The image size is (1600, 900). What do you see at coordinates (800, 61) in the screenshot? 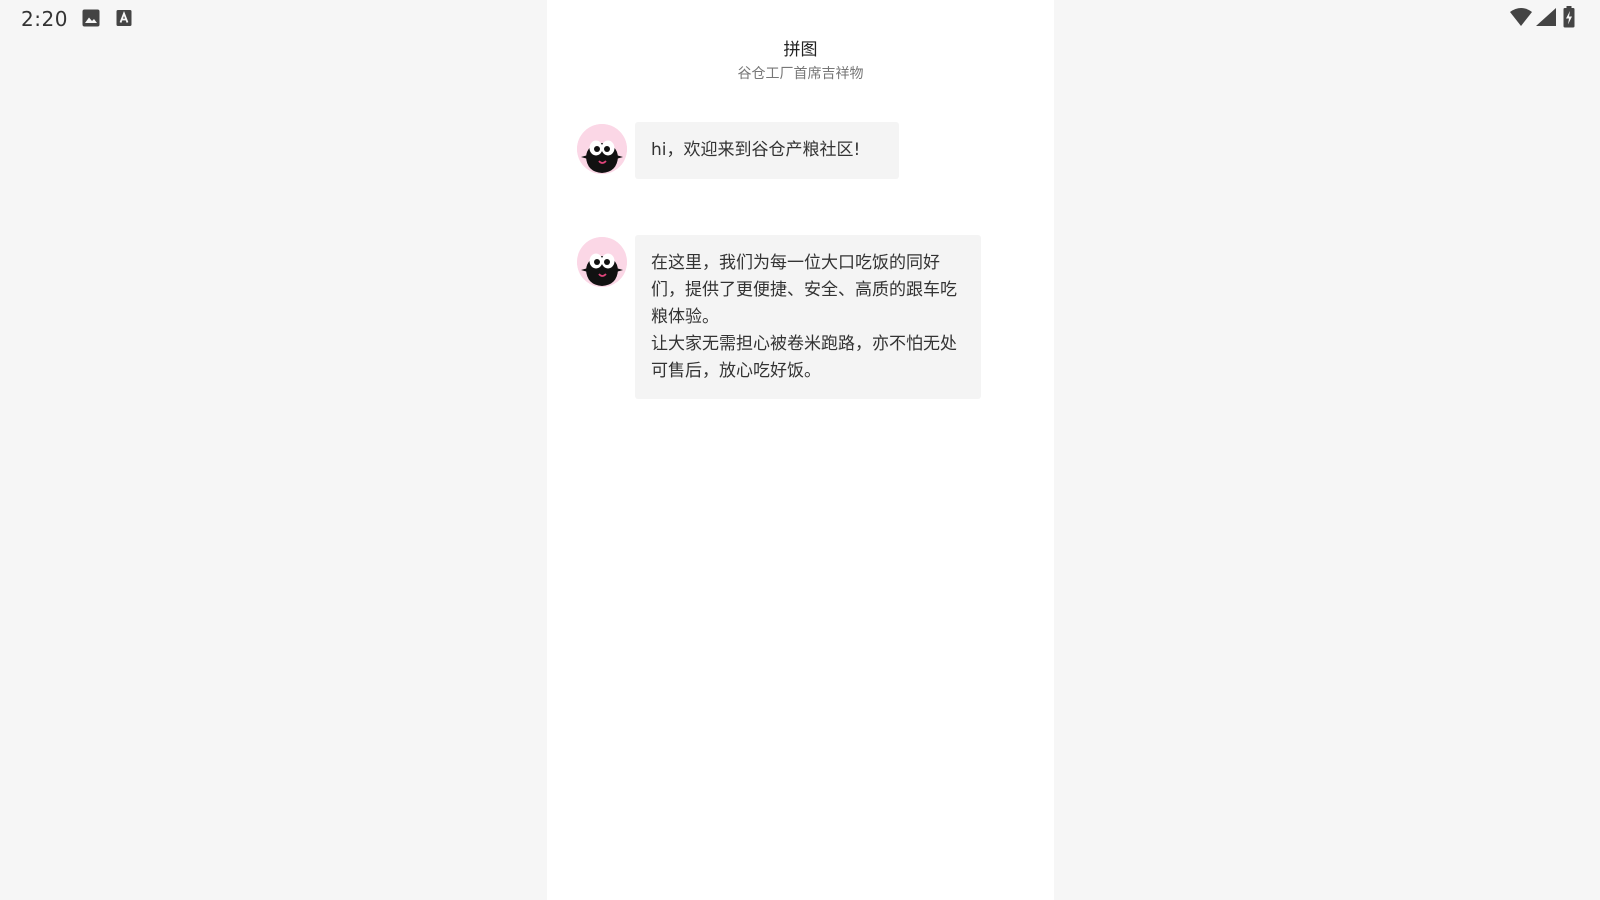
I see `chat-header: 拼图 谷仓工厂首席吉祥物` at bounding box center [800, 61].